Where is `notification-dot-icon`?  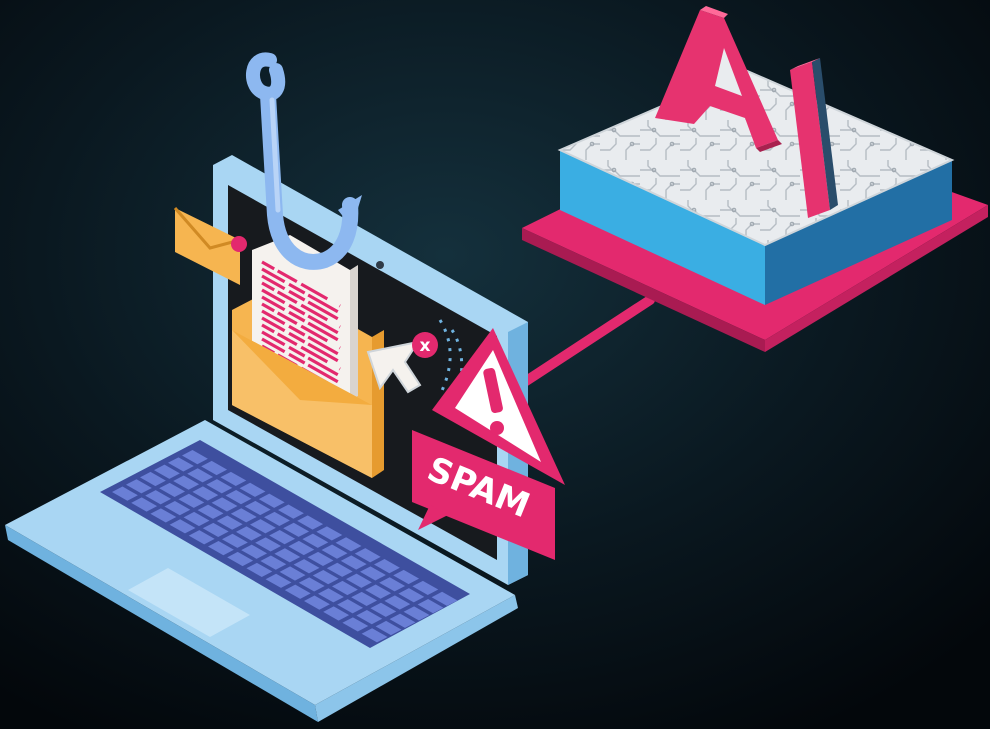 notification-dot-icon is located at coordinates (239, 244).